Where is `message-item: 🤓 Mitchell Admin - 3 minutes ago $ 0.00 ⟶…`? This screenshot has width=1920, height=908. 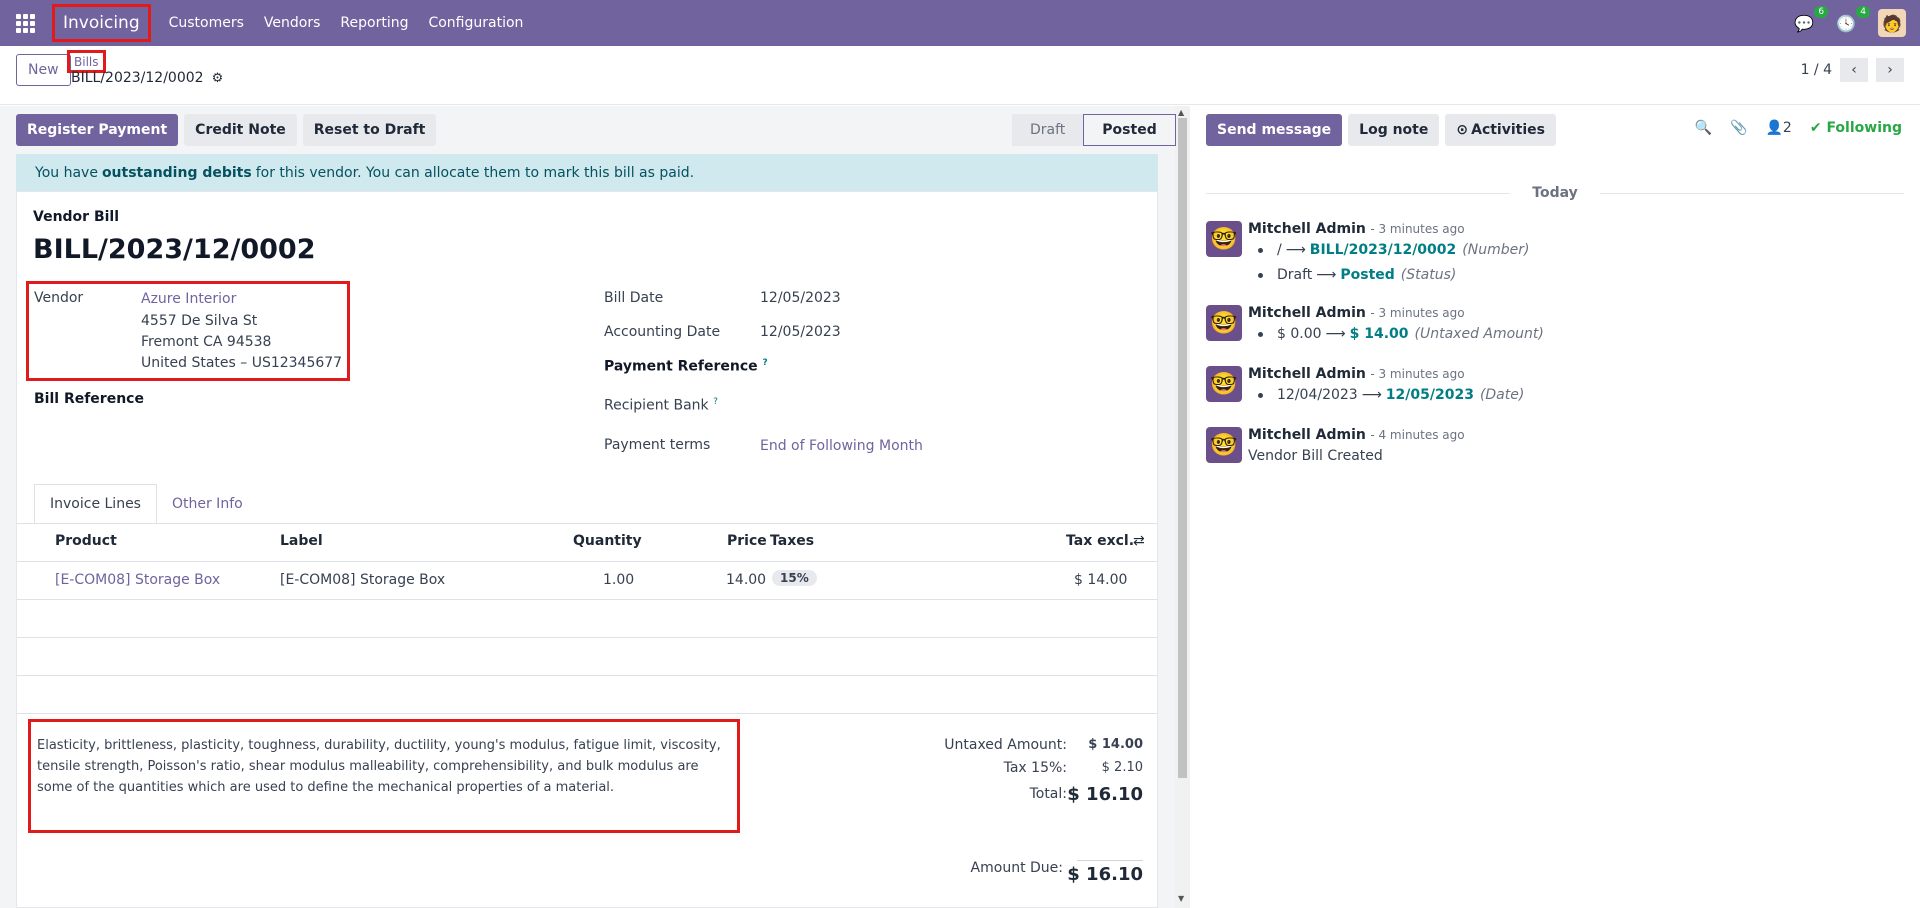 message-item: 🤓 Mitchell Admin - 3 minutes ago $ 0.00 ⟶… is located at coordinates (1551, 325).